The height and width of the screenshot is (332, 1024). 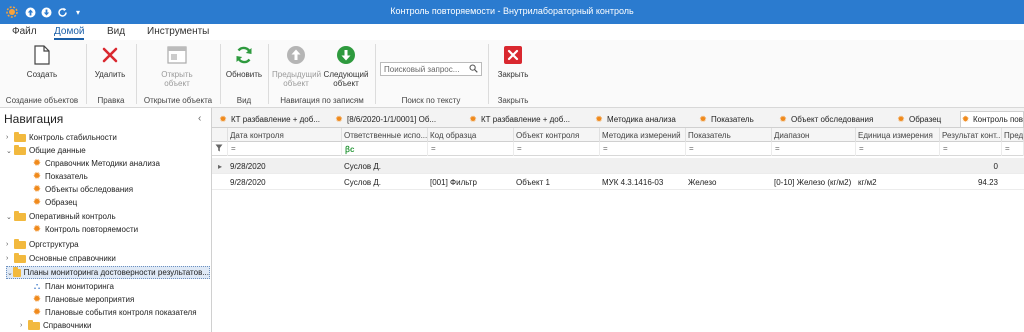 I want to click on column-header: Показатель, so click(x=729, y=135).